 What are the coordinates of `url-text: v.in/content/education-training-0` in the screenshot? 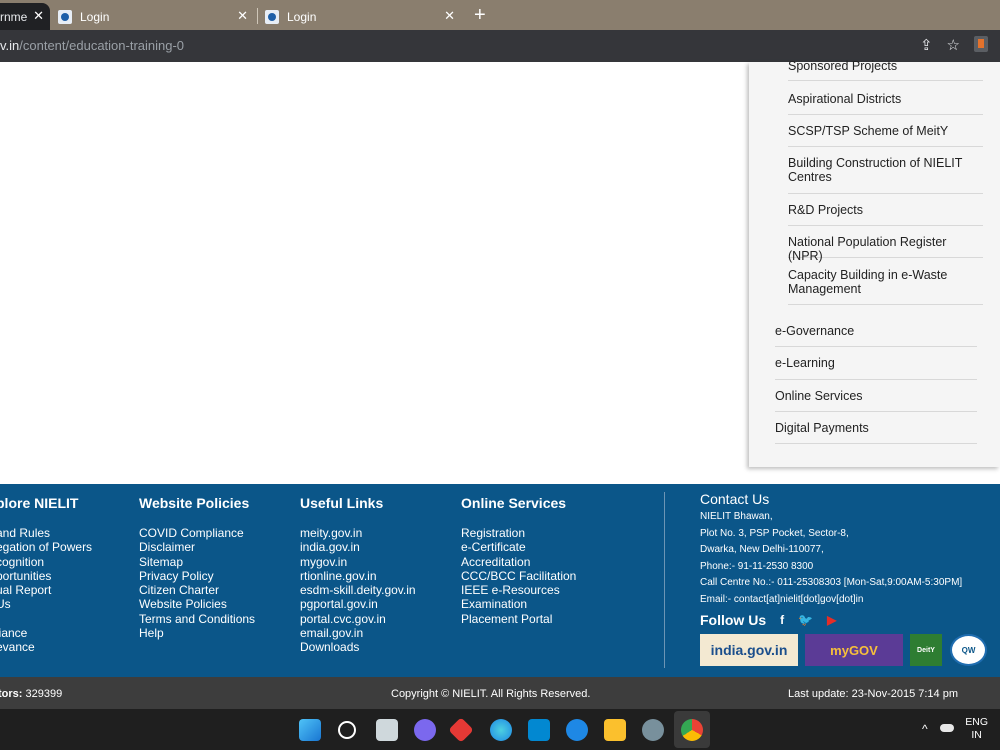 It's located at (92, 45).